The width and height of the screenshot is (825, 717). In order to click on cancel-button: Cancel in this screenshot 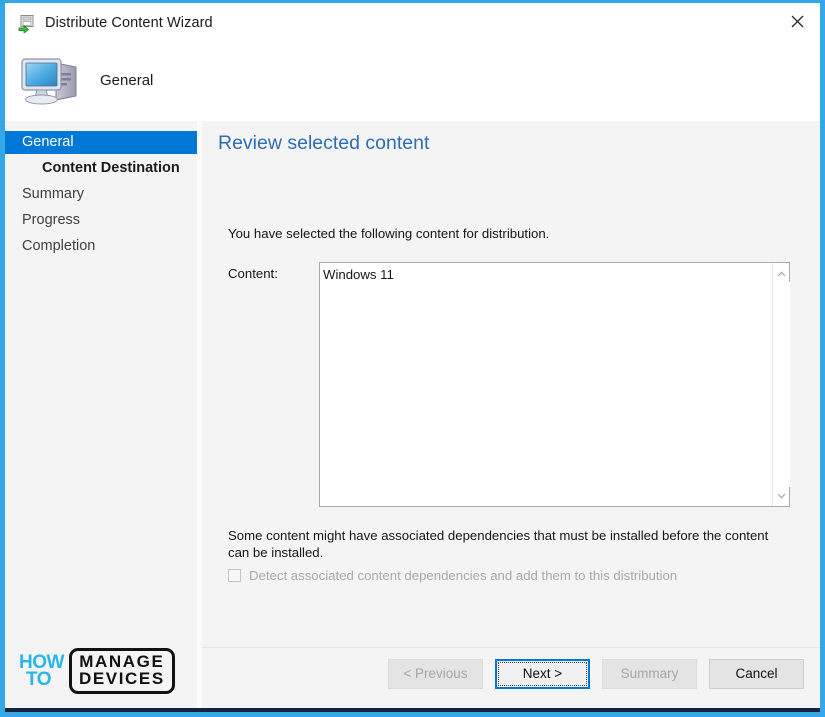, I will do `click(756, 674)`.